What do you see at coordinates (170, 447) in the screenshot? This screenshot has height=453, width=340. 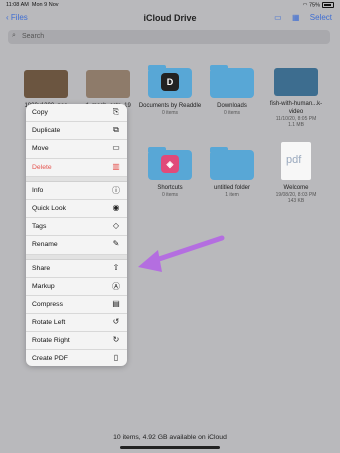 I see `home-indicator` at bounding box center [170, 447].